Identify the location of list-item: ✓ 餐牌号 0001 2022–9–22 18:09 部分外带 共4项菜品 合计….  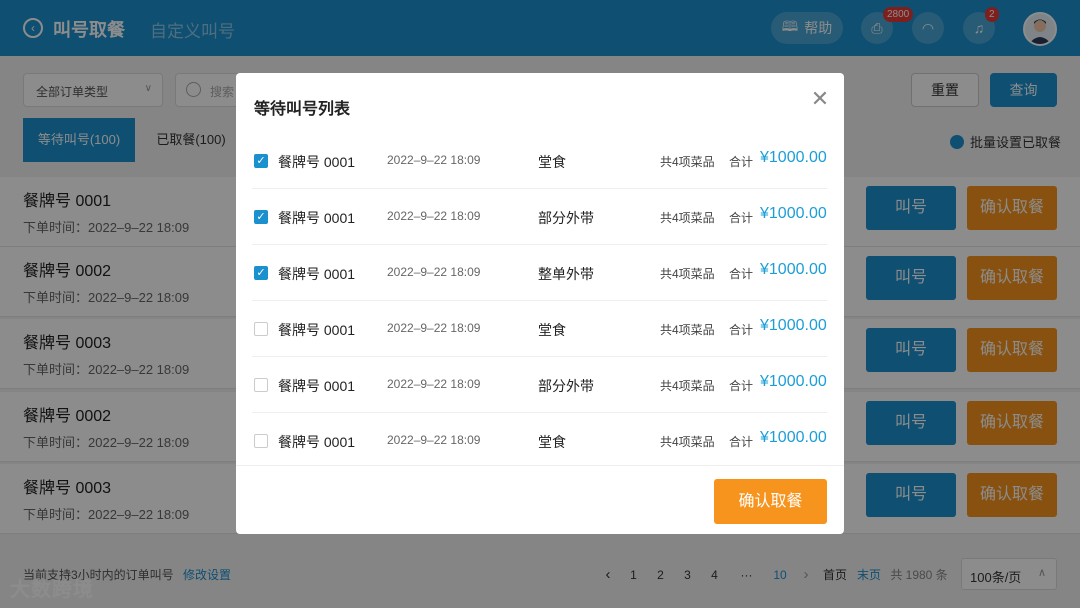
(539, 217).